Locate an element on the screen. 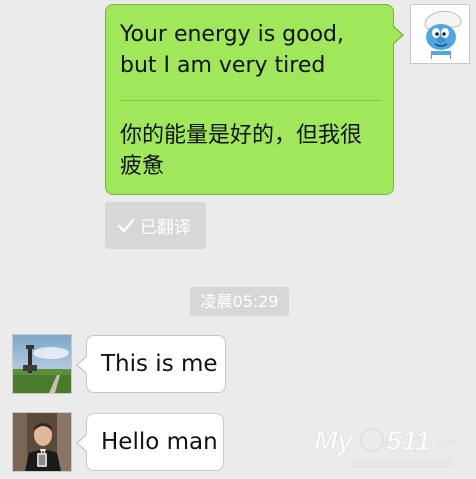 The height and width of the screenshot is (479, 476). translated-badge: 已翻译 is located at coordinates (155, 225).